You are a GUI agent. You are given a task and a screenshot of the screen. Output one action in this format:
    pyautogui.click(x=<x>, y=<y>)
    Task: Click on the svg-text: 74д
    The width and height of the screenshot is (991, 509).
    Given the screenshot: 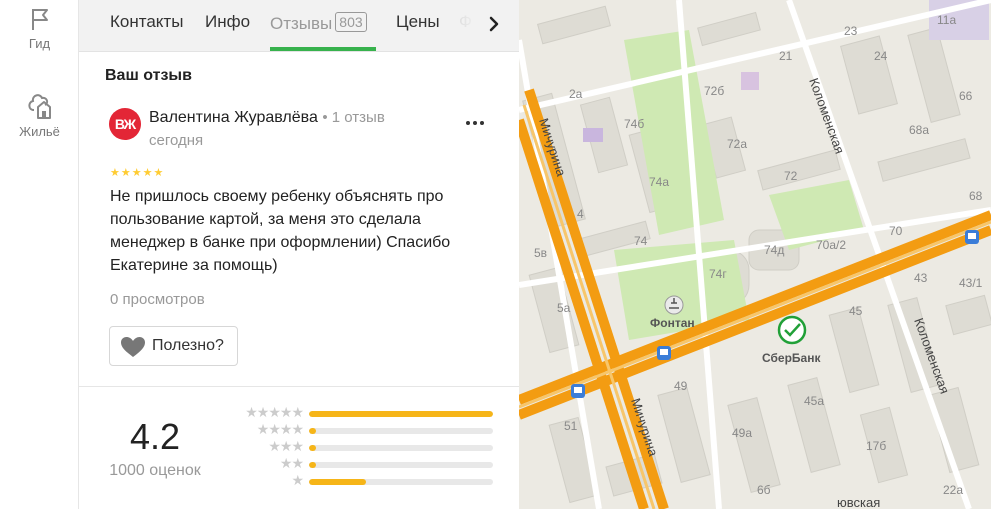 What is the action you would take?
    pyautogui.click(x=774, y=250)
    